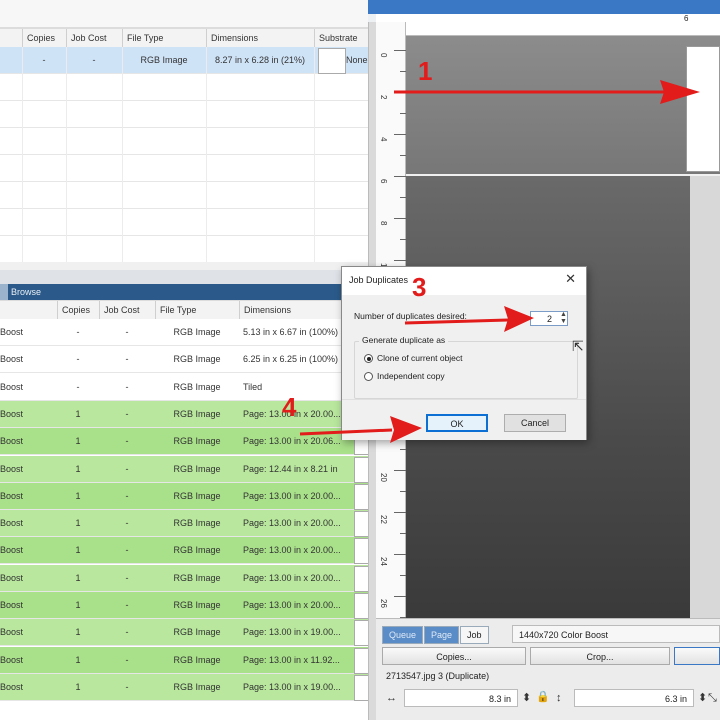 The image size is (720, 720). Describe the element at coordinates (543, 697) in the screenshot. I see `lock-icon: 🔒` at that location.